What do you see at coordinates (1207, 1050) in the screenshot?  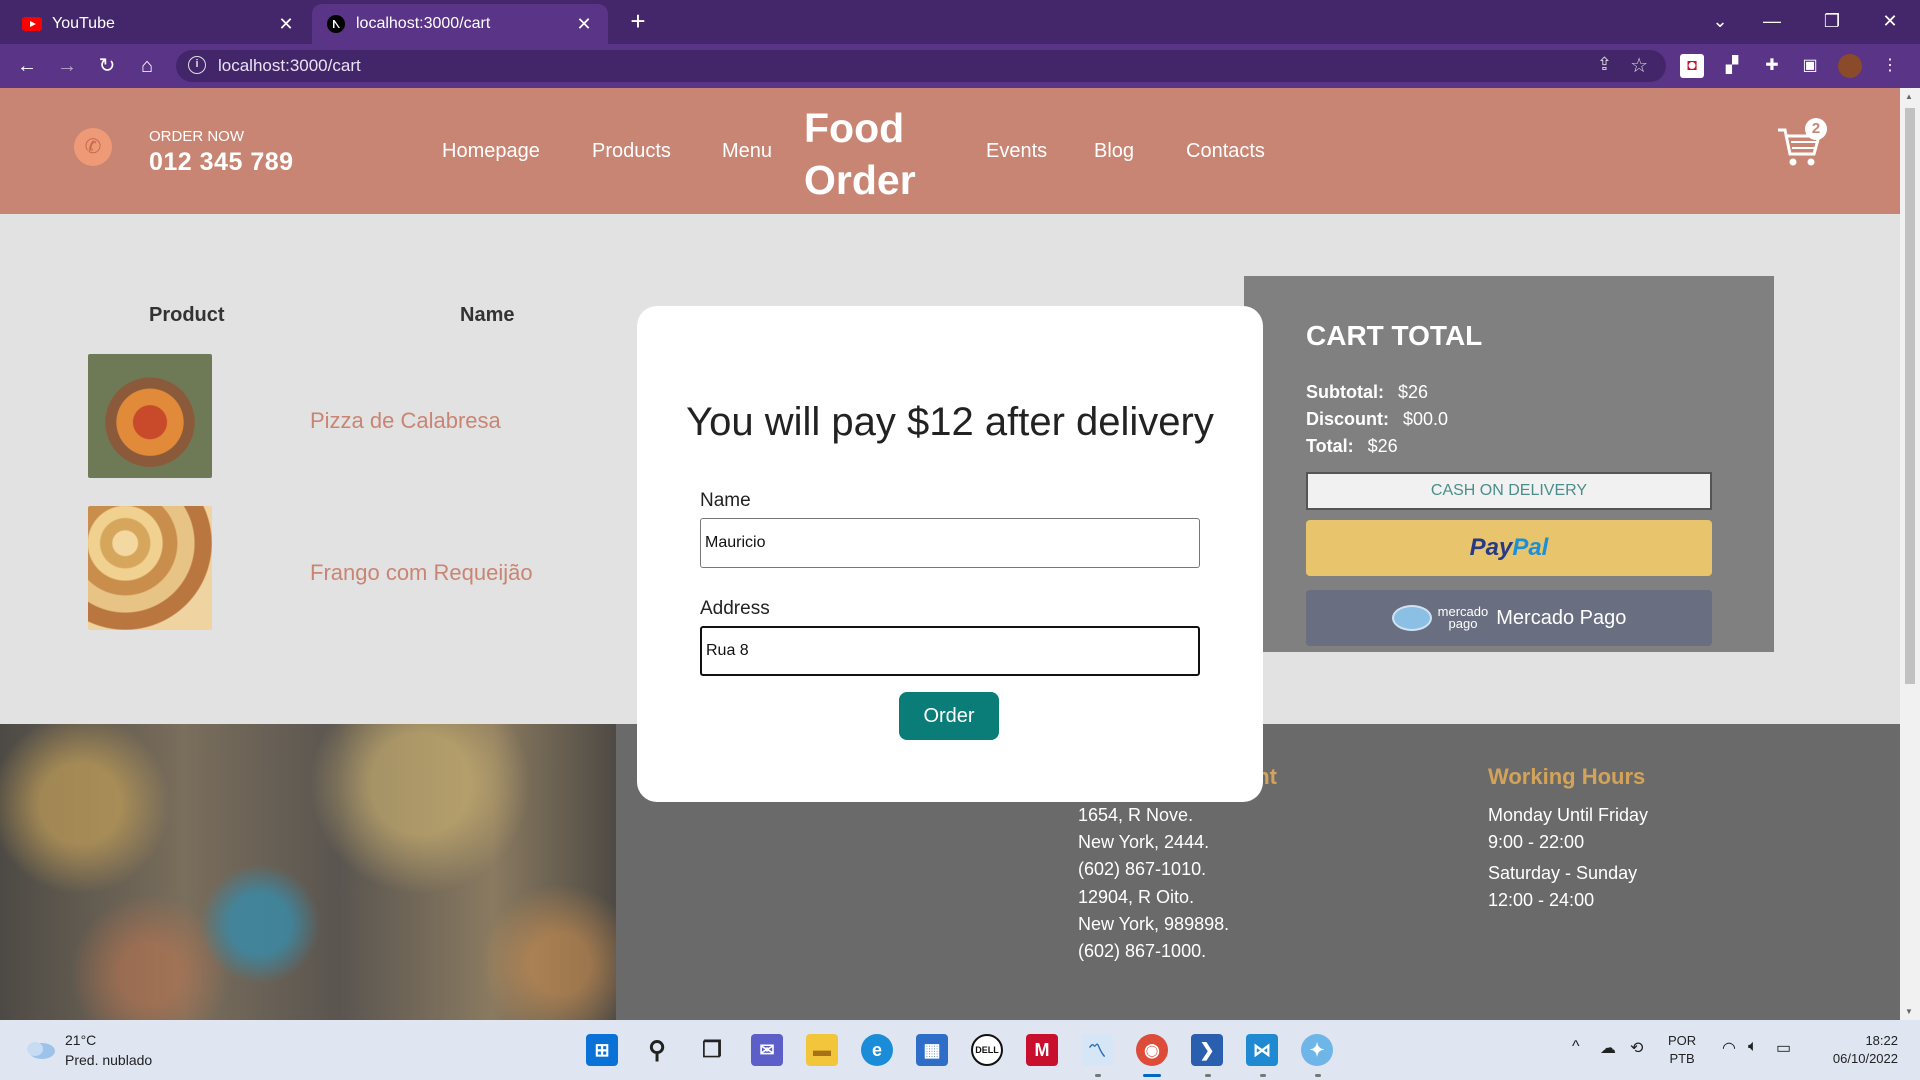 I see `powershell-icon: ❯` at bounding box center [1207, 1050].